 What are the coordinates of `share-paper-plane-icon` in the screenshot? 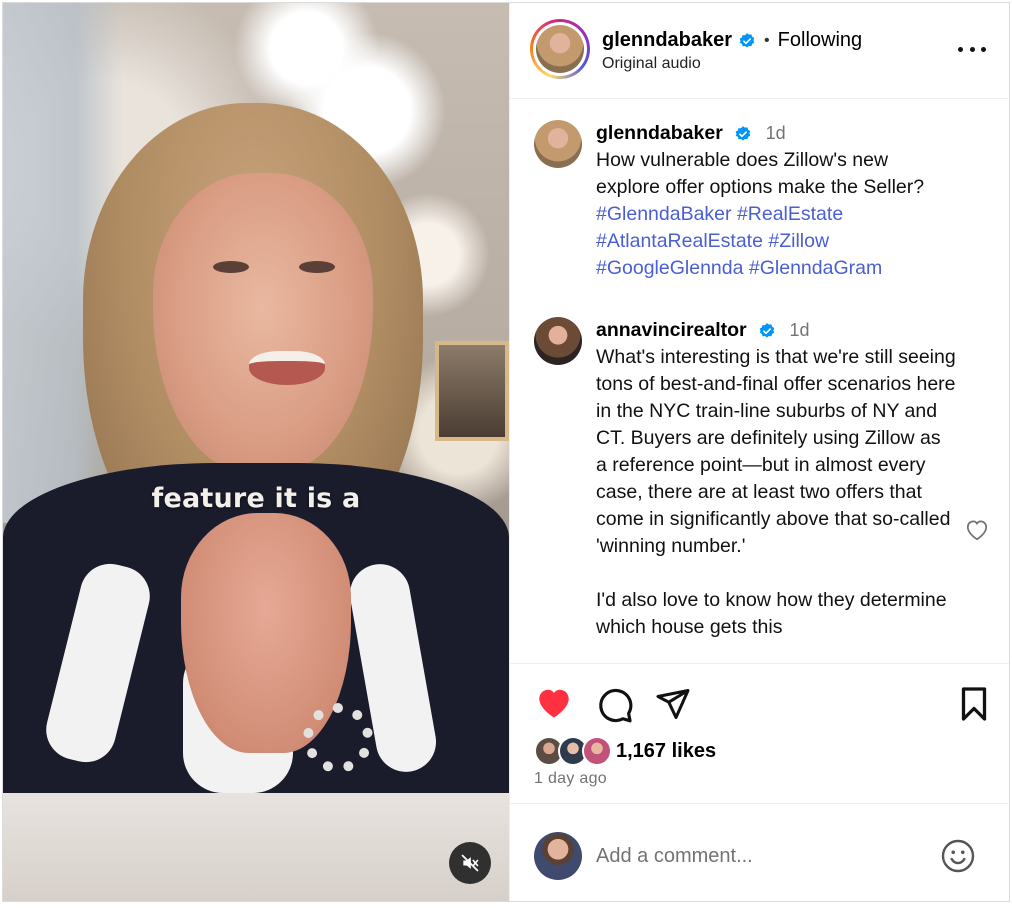 It's located at (673, 704).